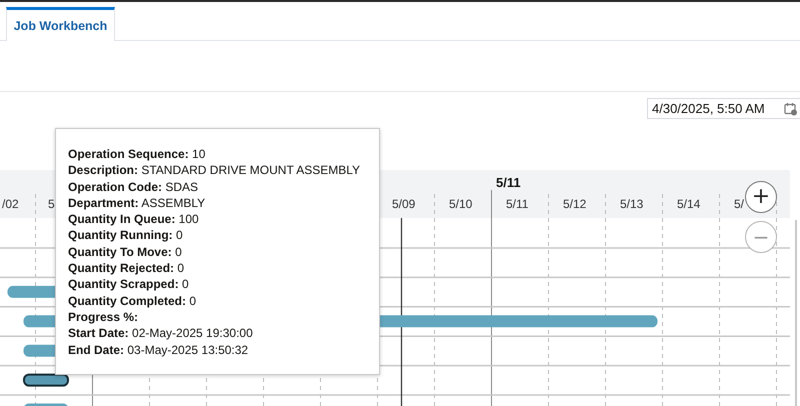 This screenshot has height=406, width=800. Describe the element at coordinates (404, 204) in the screenshot. I see `day-label: 5/09` at that location.